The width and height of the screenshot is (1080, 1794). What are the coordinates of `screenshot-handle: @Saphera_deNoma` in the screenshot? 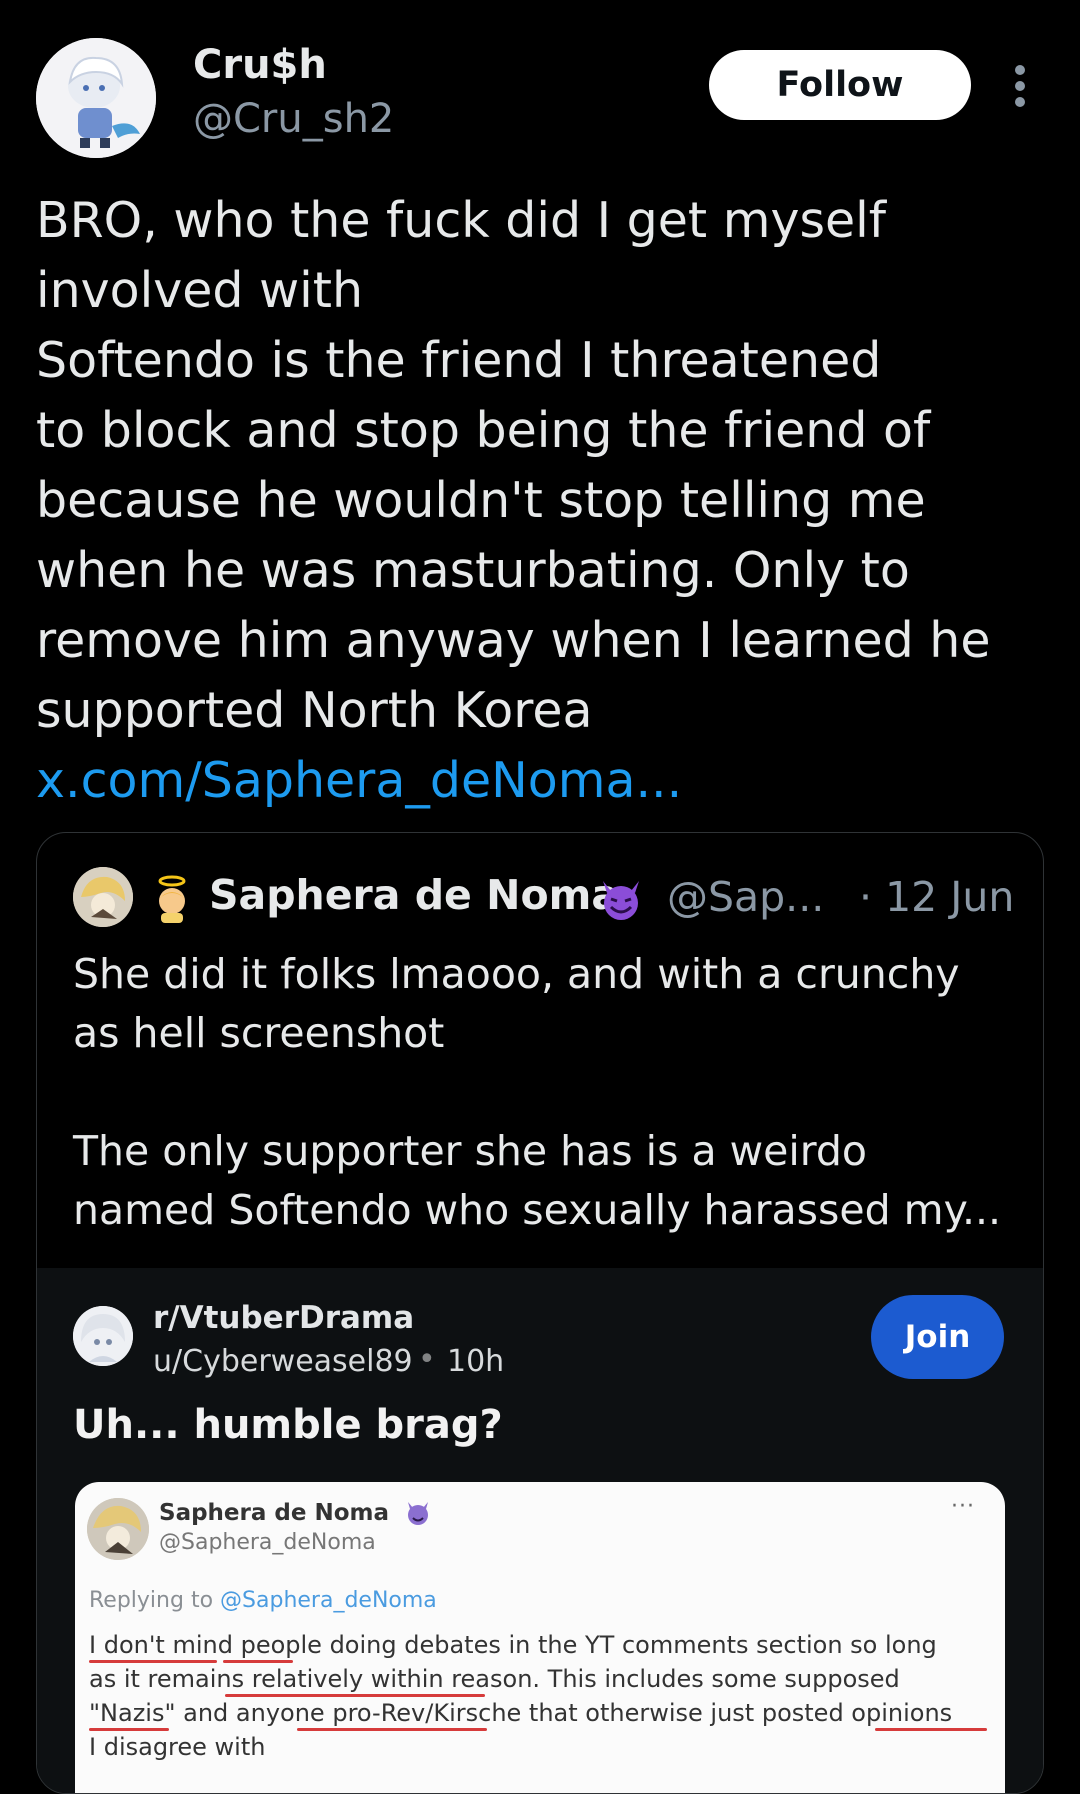 It's located at (267, 1542).